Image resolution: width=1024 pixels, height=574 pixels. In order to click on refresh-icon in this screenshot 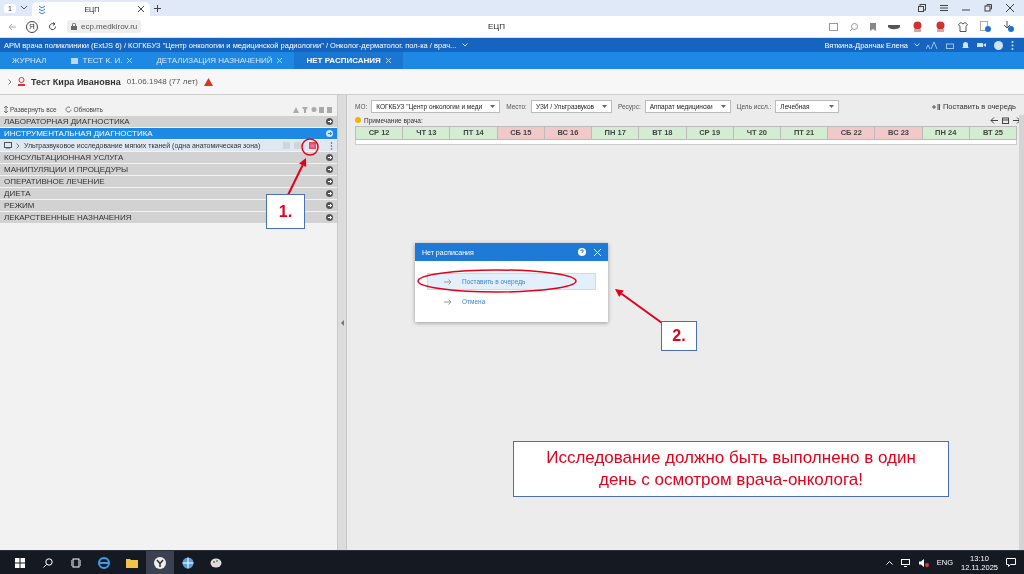, I will do `click(68, 109)`.